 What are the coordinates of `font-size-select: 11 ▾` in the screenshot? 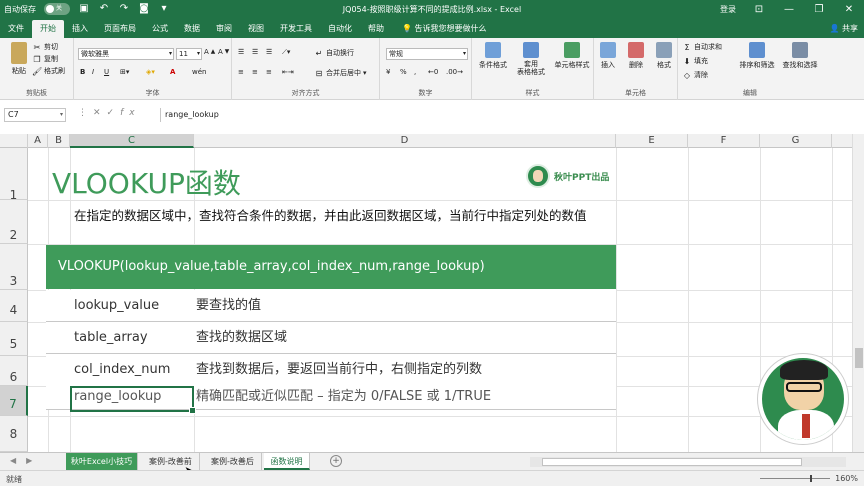 It's located at (189, 54).